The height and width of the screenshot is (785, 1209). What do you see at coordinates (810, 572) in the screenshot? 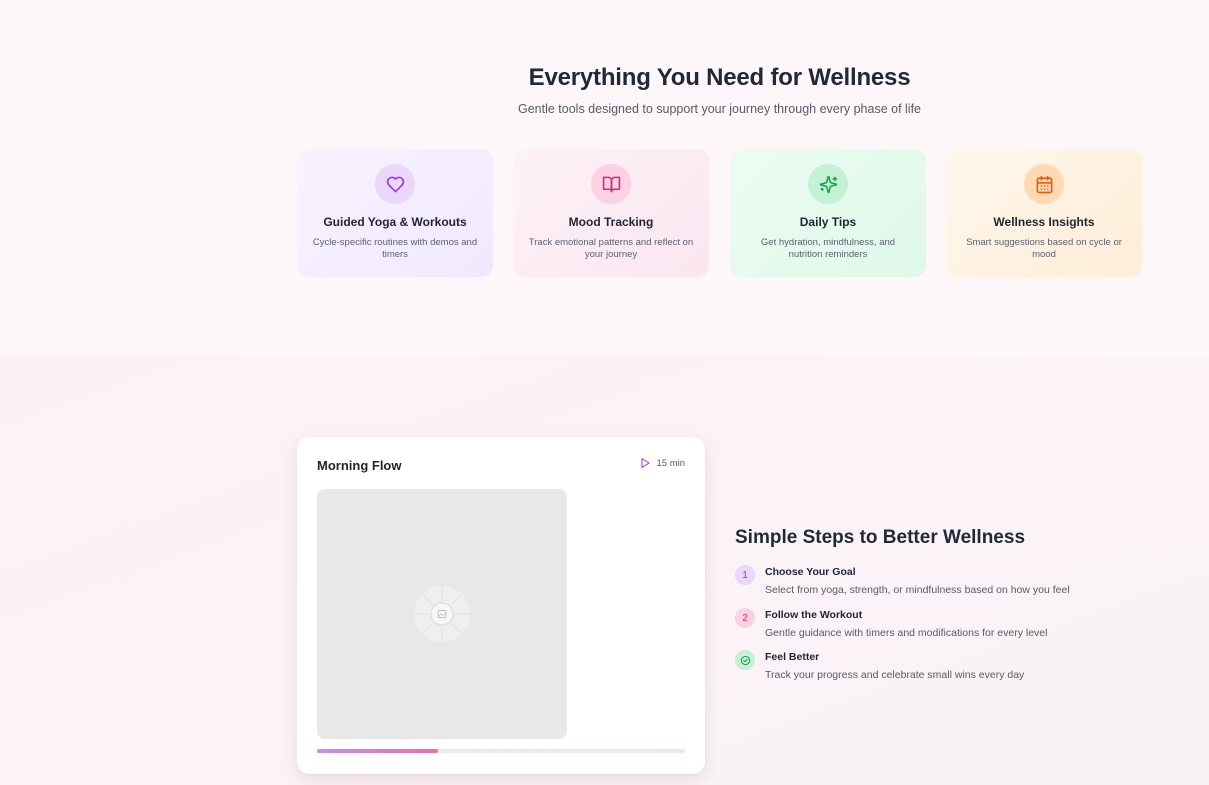
I see `step-title: Choose Your Goal` at bounding box center [810, 572].